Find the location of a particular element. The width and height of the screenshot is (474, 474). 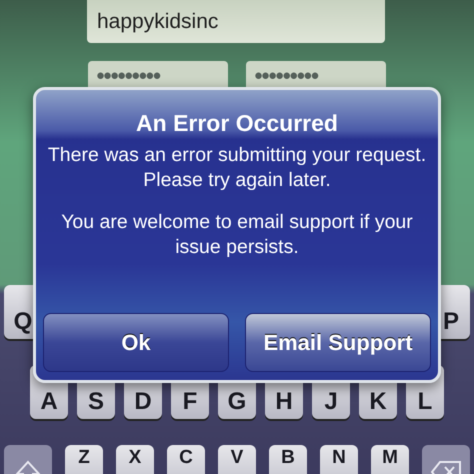

keyboard-key: V is located at coordinates (237, 459).